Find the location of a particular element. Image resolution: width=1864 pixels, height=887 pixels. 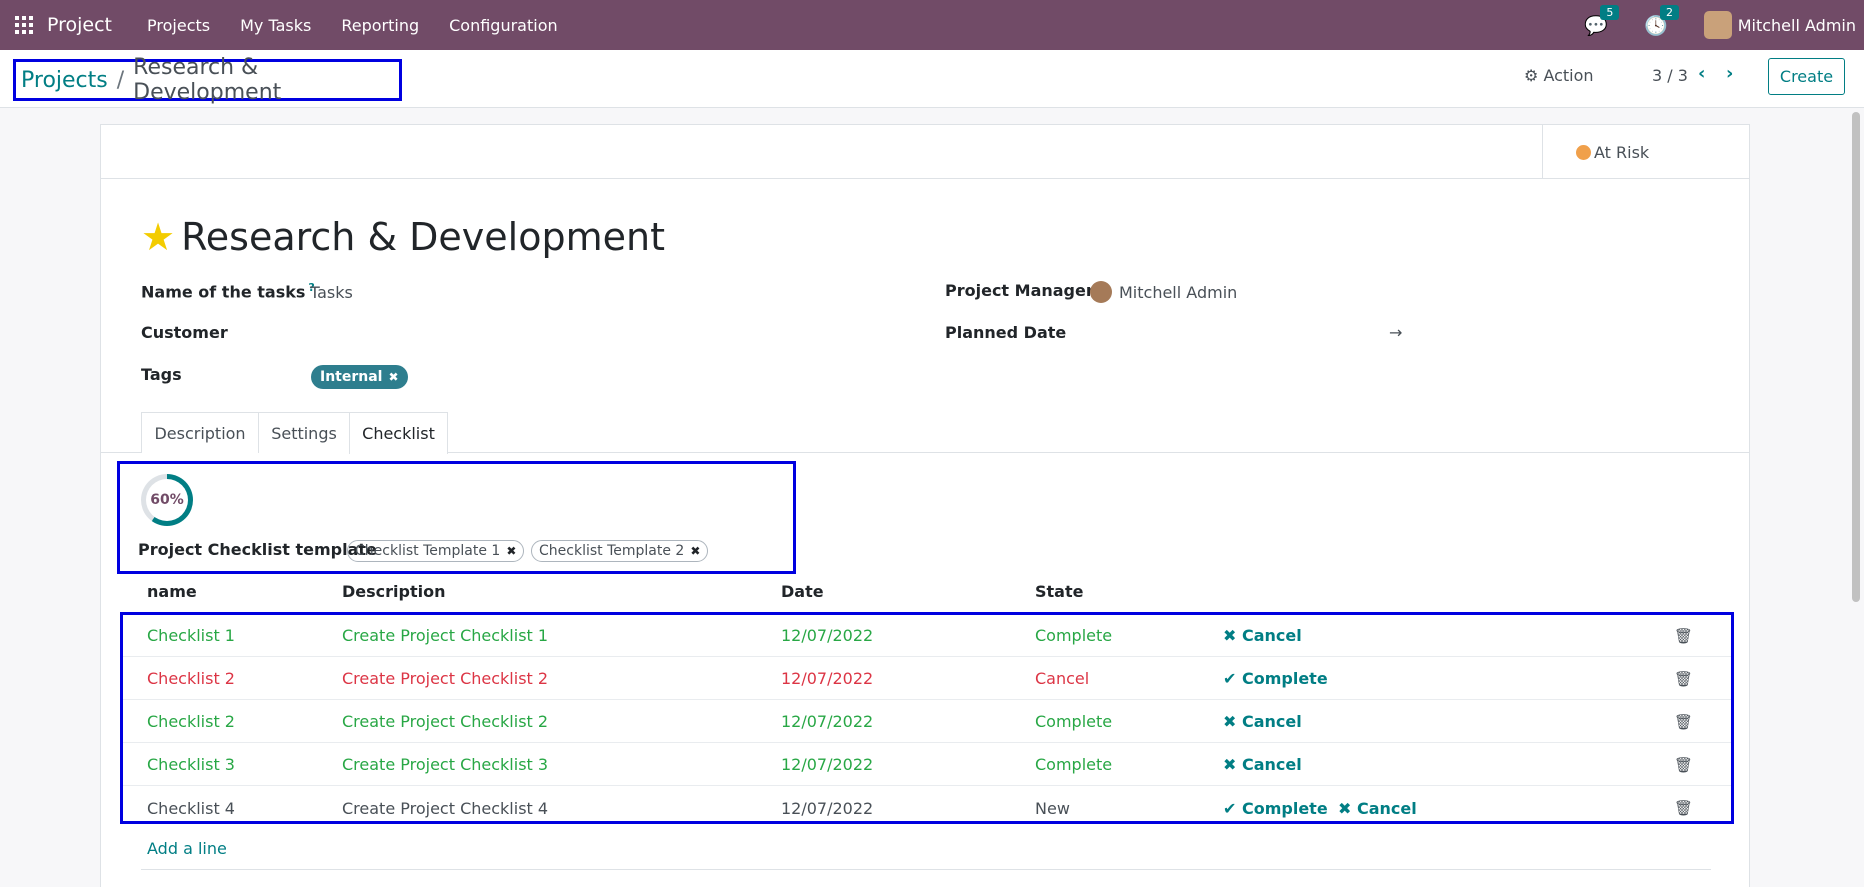

menu-projects: Projects is located at coordinates (178, 25).